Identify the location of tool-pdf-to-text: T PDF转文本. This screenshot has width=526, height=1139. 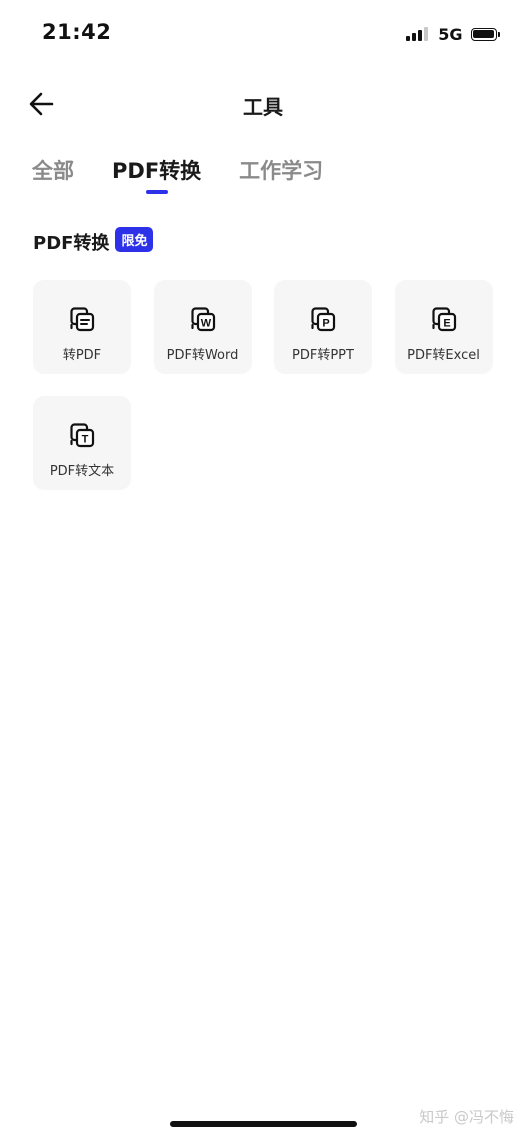
(82, 443).